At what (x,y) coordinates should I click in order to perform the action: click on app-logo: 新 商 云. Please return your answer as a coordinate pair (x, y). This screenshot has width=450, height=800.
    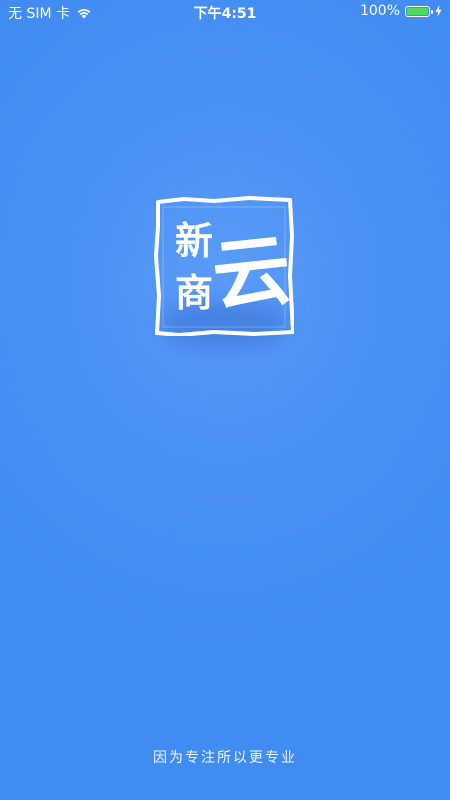
    Looking at the image, I should click on (224, 266).